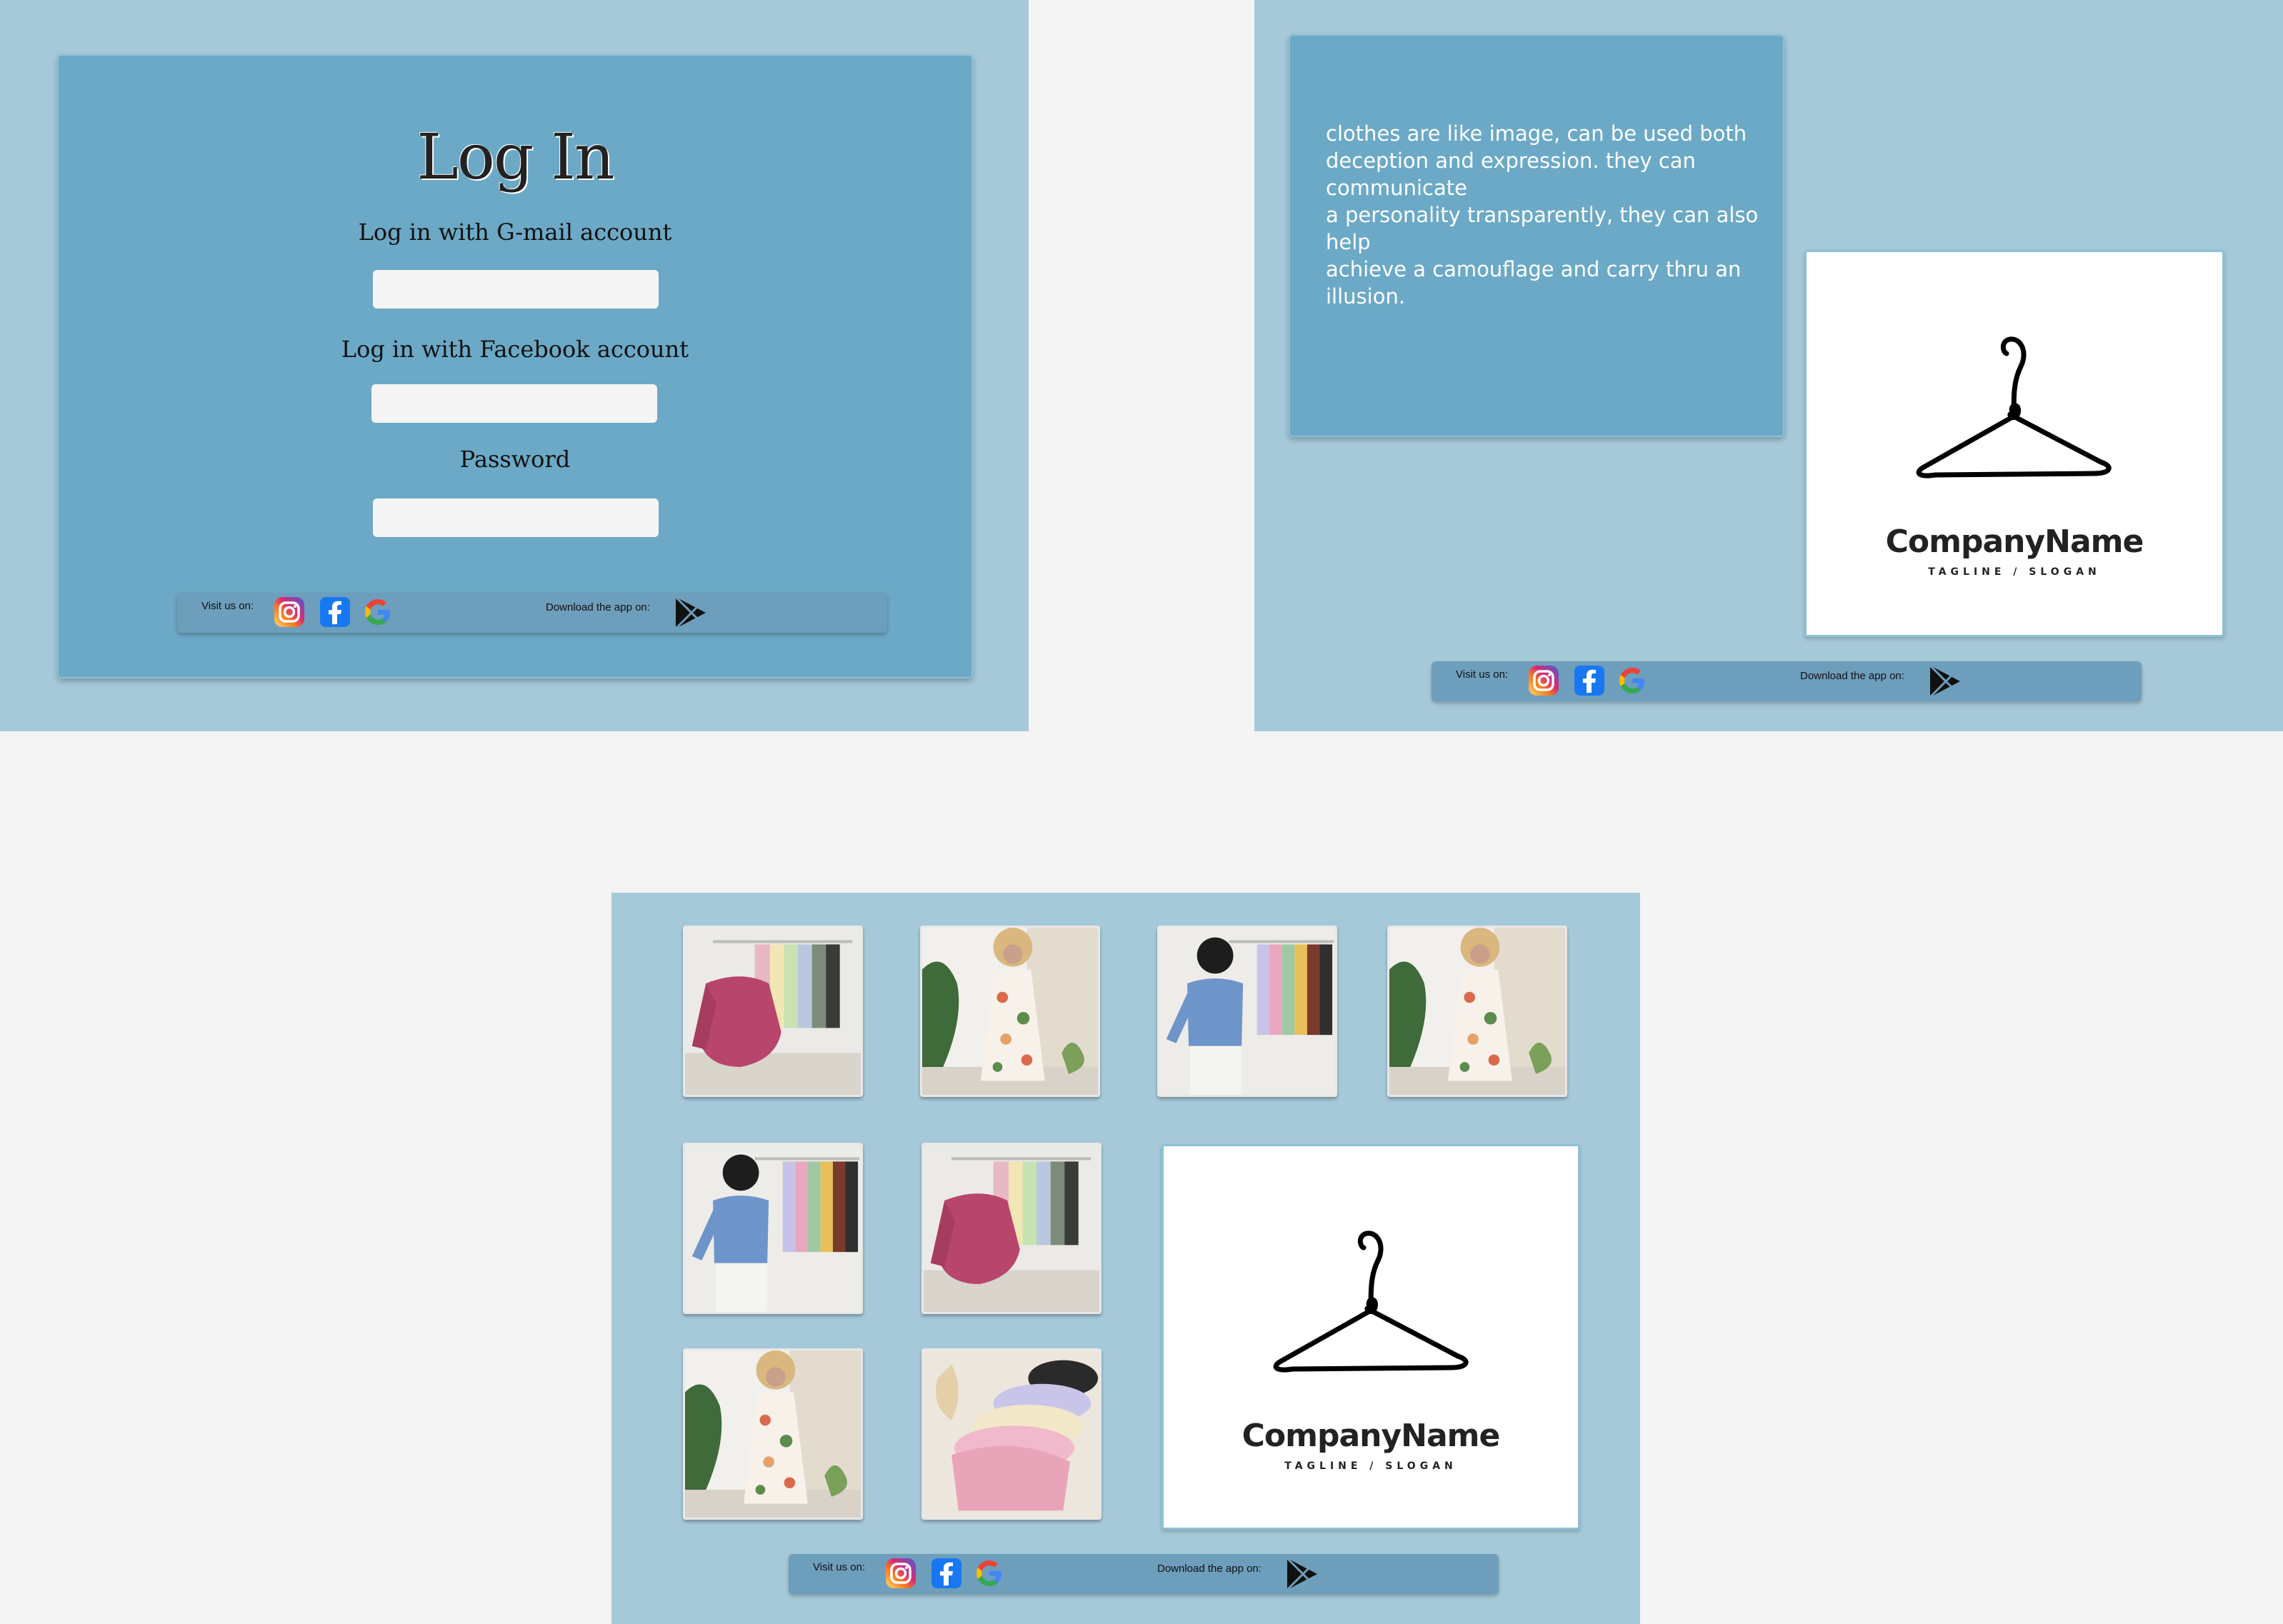 This screenshot has width=2283, height=1624. I want to click on gmail-label: Log in with G-mail account, so click(515, 232).